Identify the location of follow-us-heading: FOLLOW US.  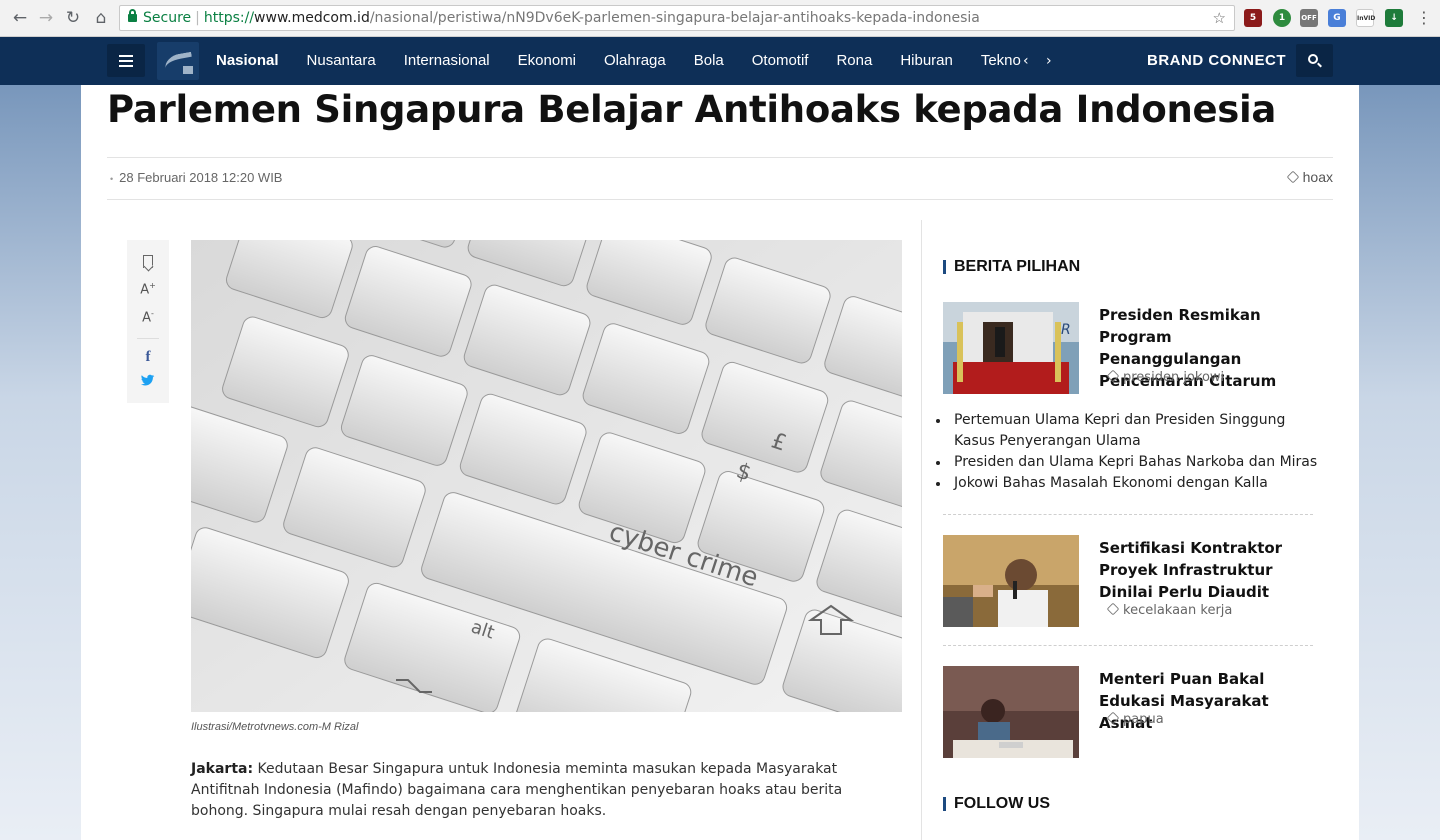
(996, 804).